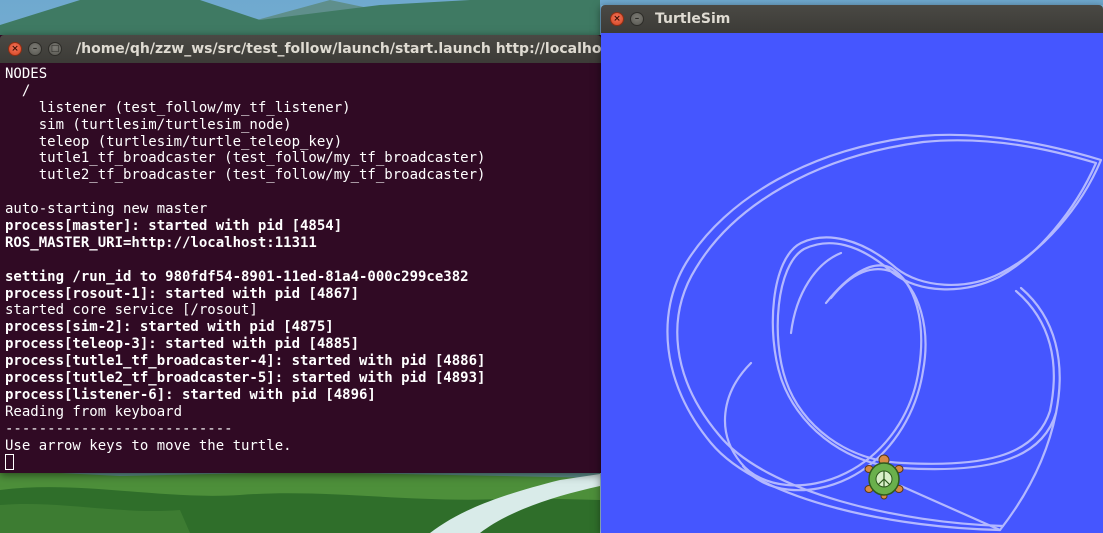 Image resolution: width=1103 pixels, height=533 pixels. What do you see at coordinates (693, 19) in the screenshot?
I see `turtlesim-title: TurtleSim` at bounding box center [693, 19].